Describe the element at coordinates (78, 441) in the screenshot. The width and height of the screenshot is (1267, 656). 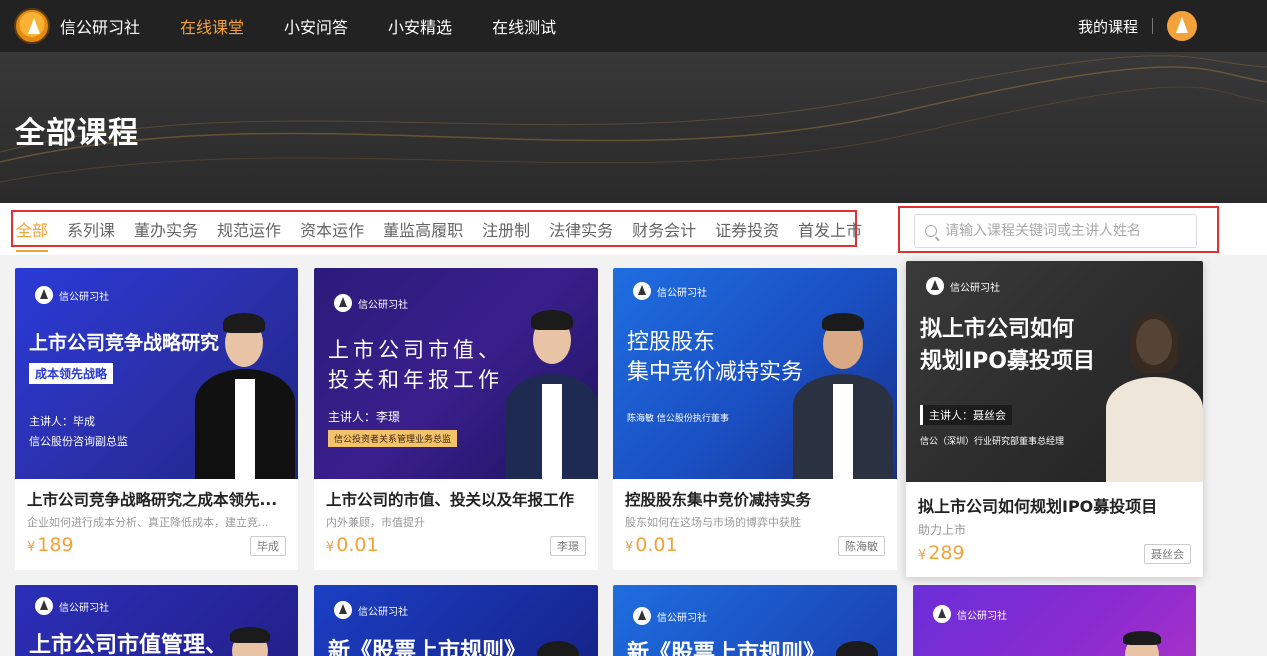
I see `thumb-lecturer-title: 信公股份咨询副总监` at that location.